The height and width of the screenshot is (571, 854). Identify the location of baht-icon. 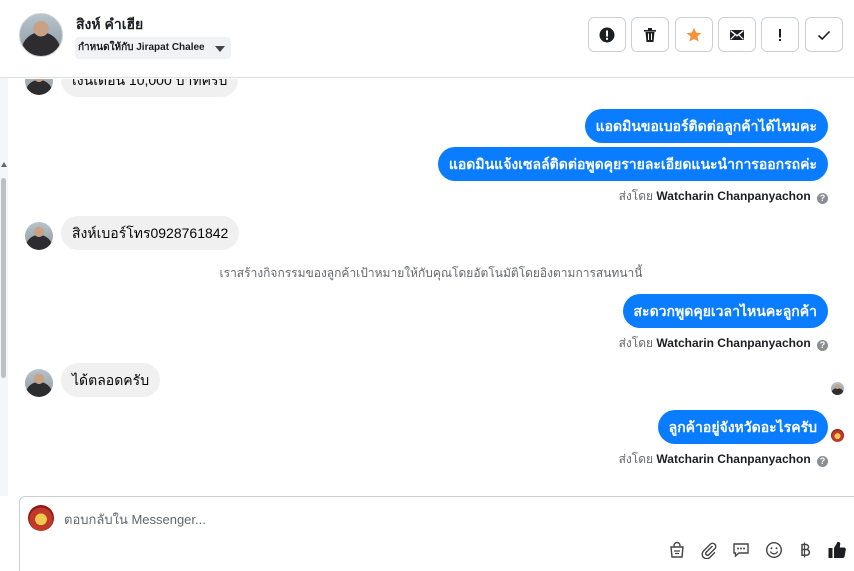
(805, 550).